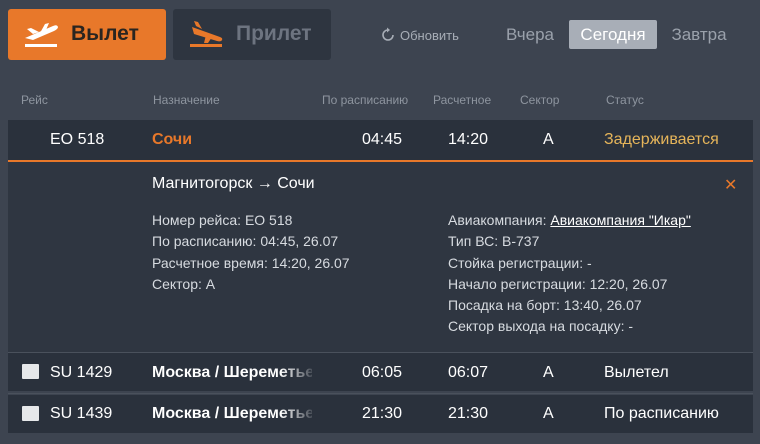 This screenshot has width=760, height=444. What do you see at coordinates (245, 241) in the screenshot?
I see `detail-scheduled: По расписанию: 04:45, 26.07` at bounding box center [245, 241].